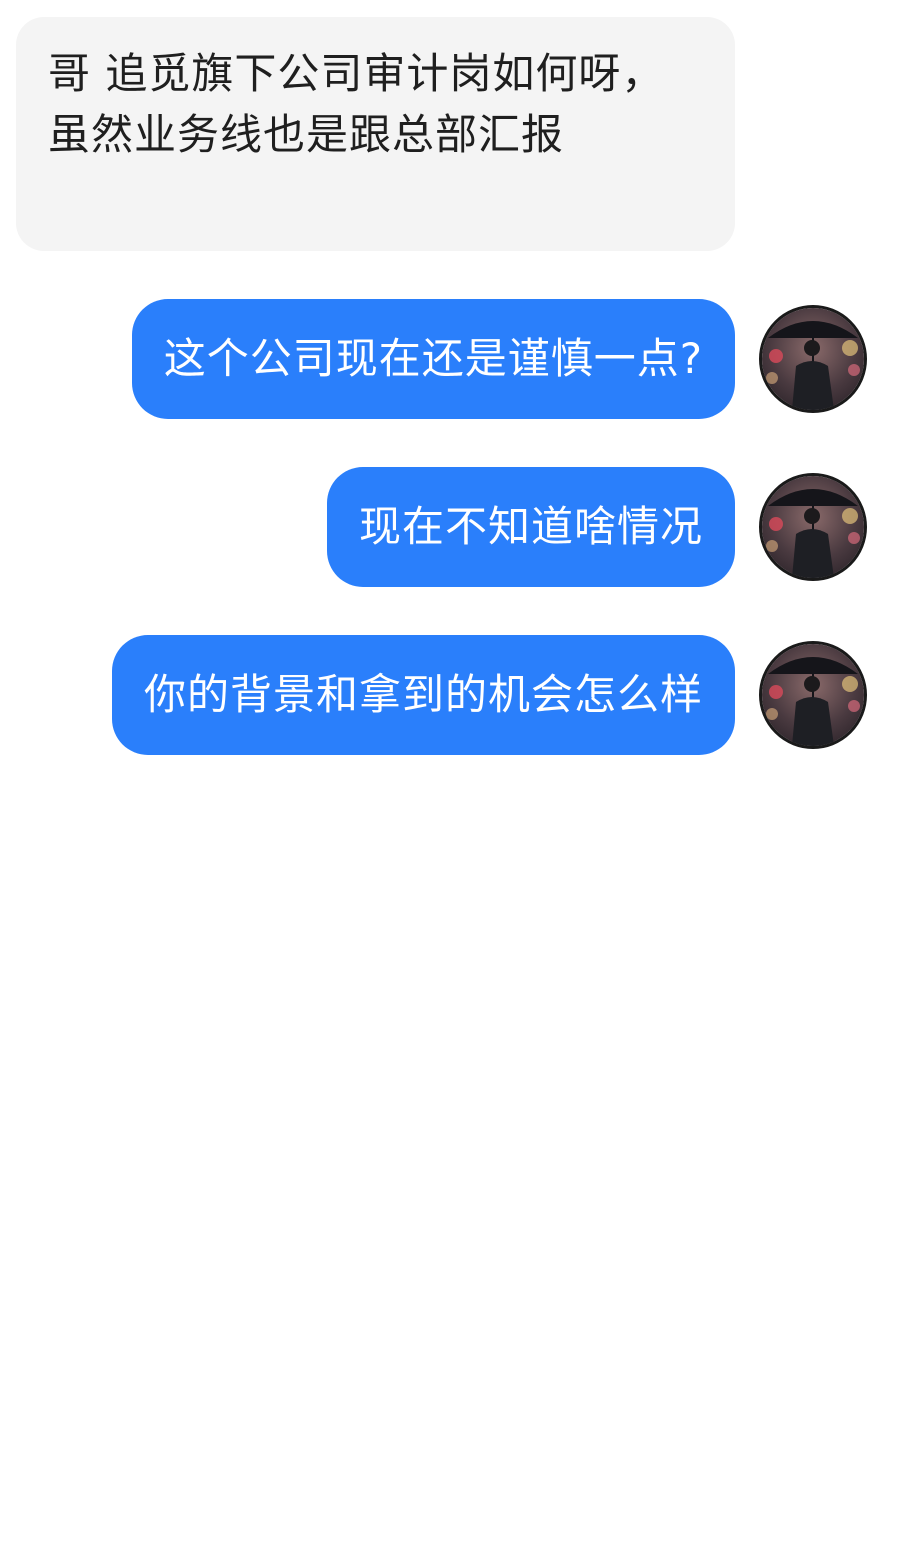  I want to click on outgoing-message: 这个公司现在还是谨慎一点?, so click(433, 359).